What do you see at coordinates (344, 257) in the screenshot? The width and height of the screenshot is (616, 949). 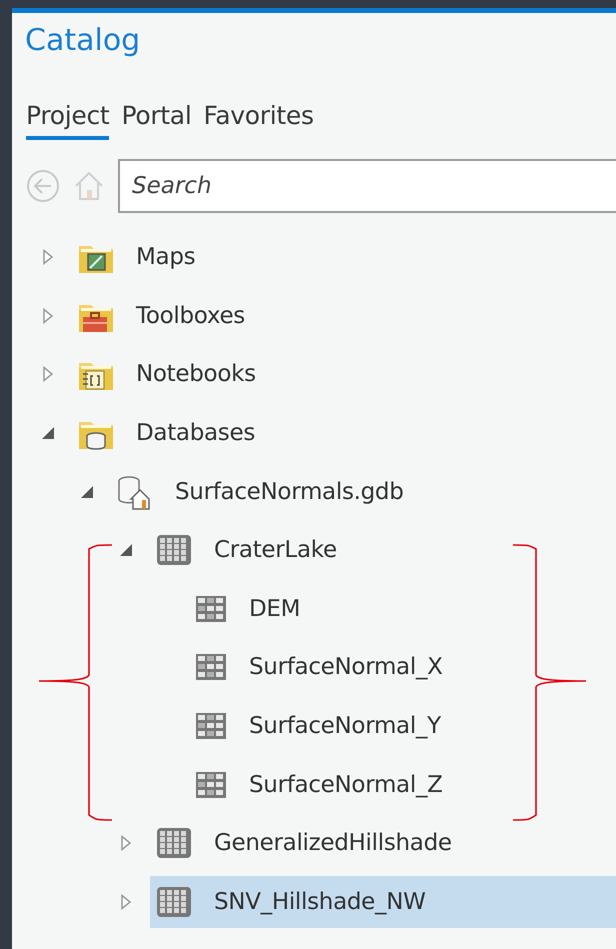 I see `tree-item: Maps` at bounding box center [344, 257].